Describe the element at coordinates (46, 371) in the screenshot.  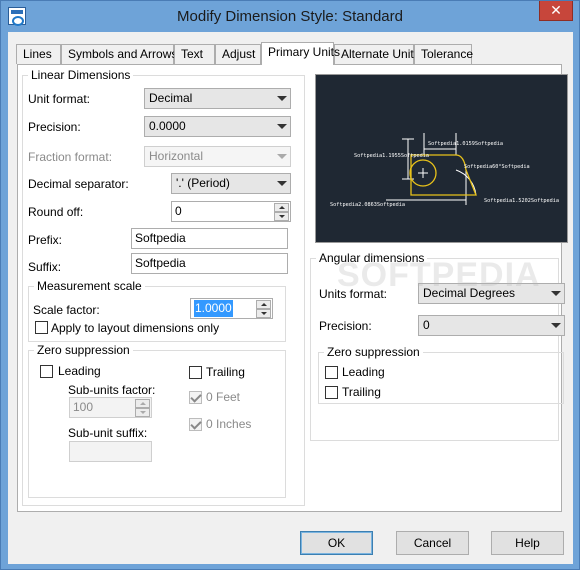
I see `linear-leading-checkbox` at that location.